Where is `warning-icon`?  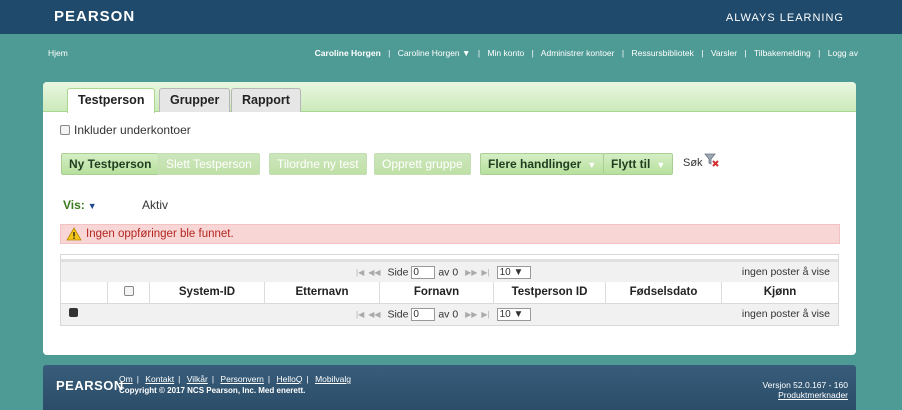 warning-icon is located at coordinates (74, 234).